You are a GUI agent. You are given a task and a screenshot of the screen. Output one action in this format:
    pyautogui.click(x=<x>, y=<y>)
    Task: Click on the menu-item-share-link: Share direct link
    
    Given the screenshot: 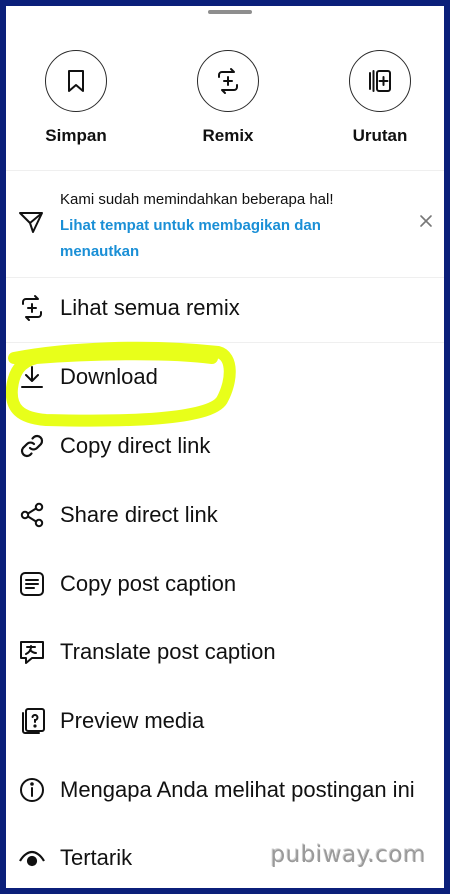 What is the action you would take?
    pyautogui.click(x=225, y=515)
    